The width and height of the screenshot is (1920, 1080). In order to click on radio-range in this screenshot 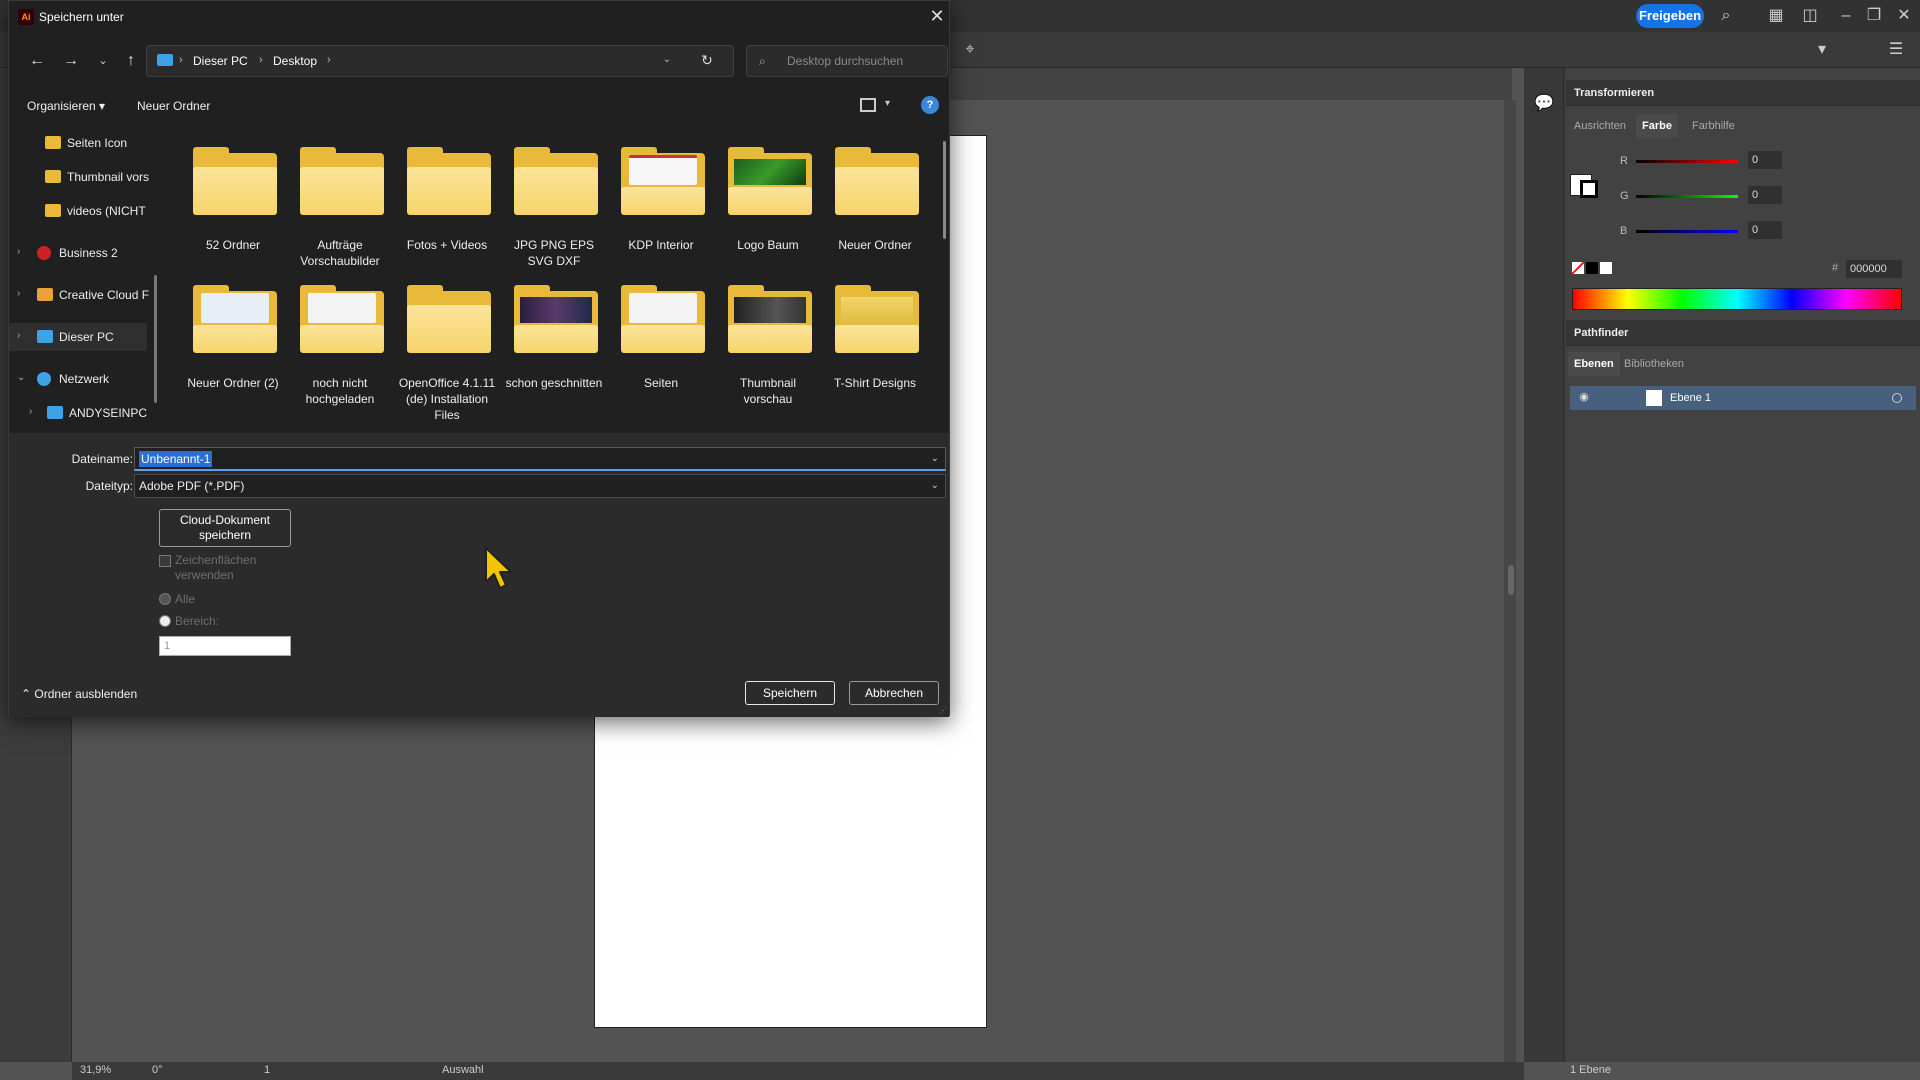, I will do `click(165, 621)`.